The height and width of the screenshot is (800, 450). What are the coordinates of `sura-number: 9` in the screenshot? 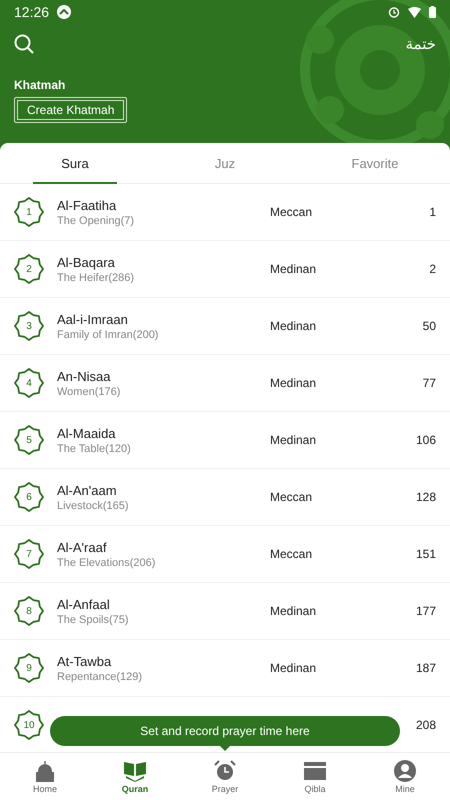 It's located at (29, 668).